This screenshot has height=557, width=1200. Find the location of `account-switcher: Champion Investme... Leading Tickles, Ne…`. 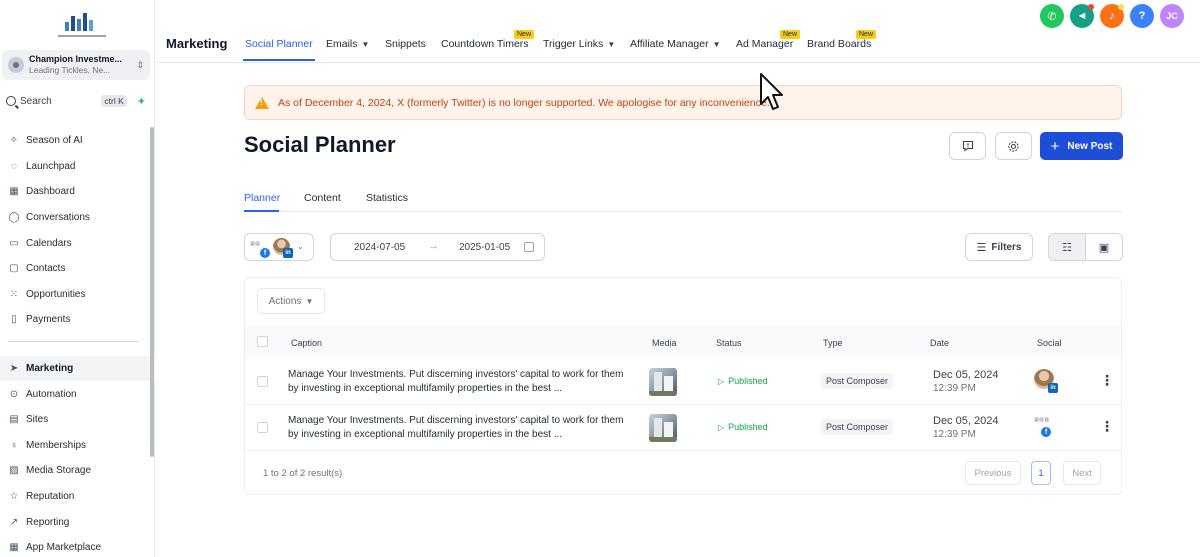

account-switcher: Champion Investme... Leading Tickles, Ne… is located at coordinates (76, 65).